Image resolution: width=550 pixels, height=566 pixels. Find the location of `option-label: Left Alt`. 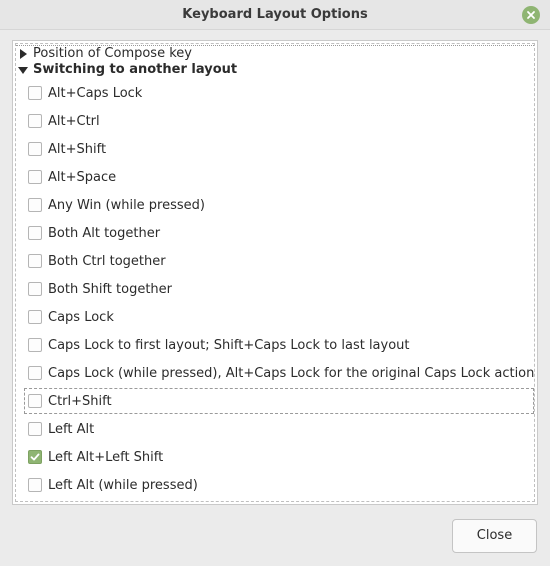

option-label: Left Alt is located at coordinates (71, 429).